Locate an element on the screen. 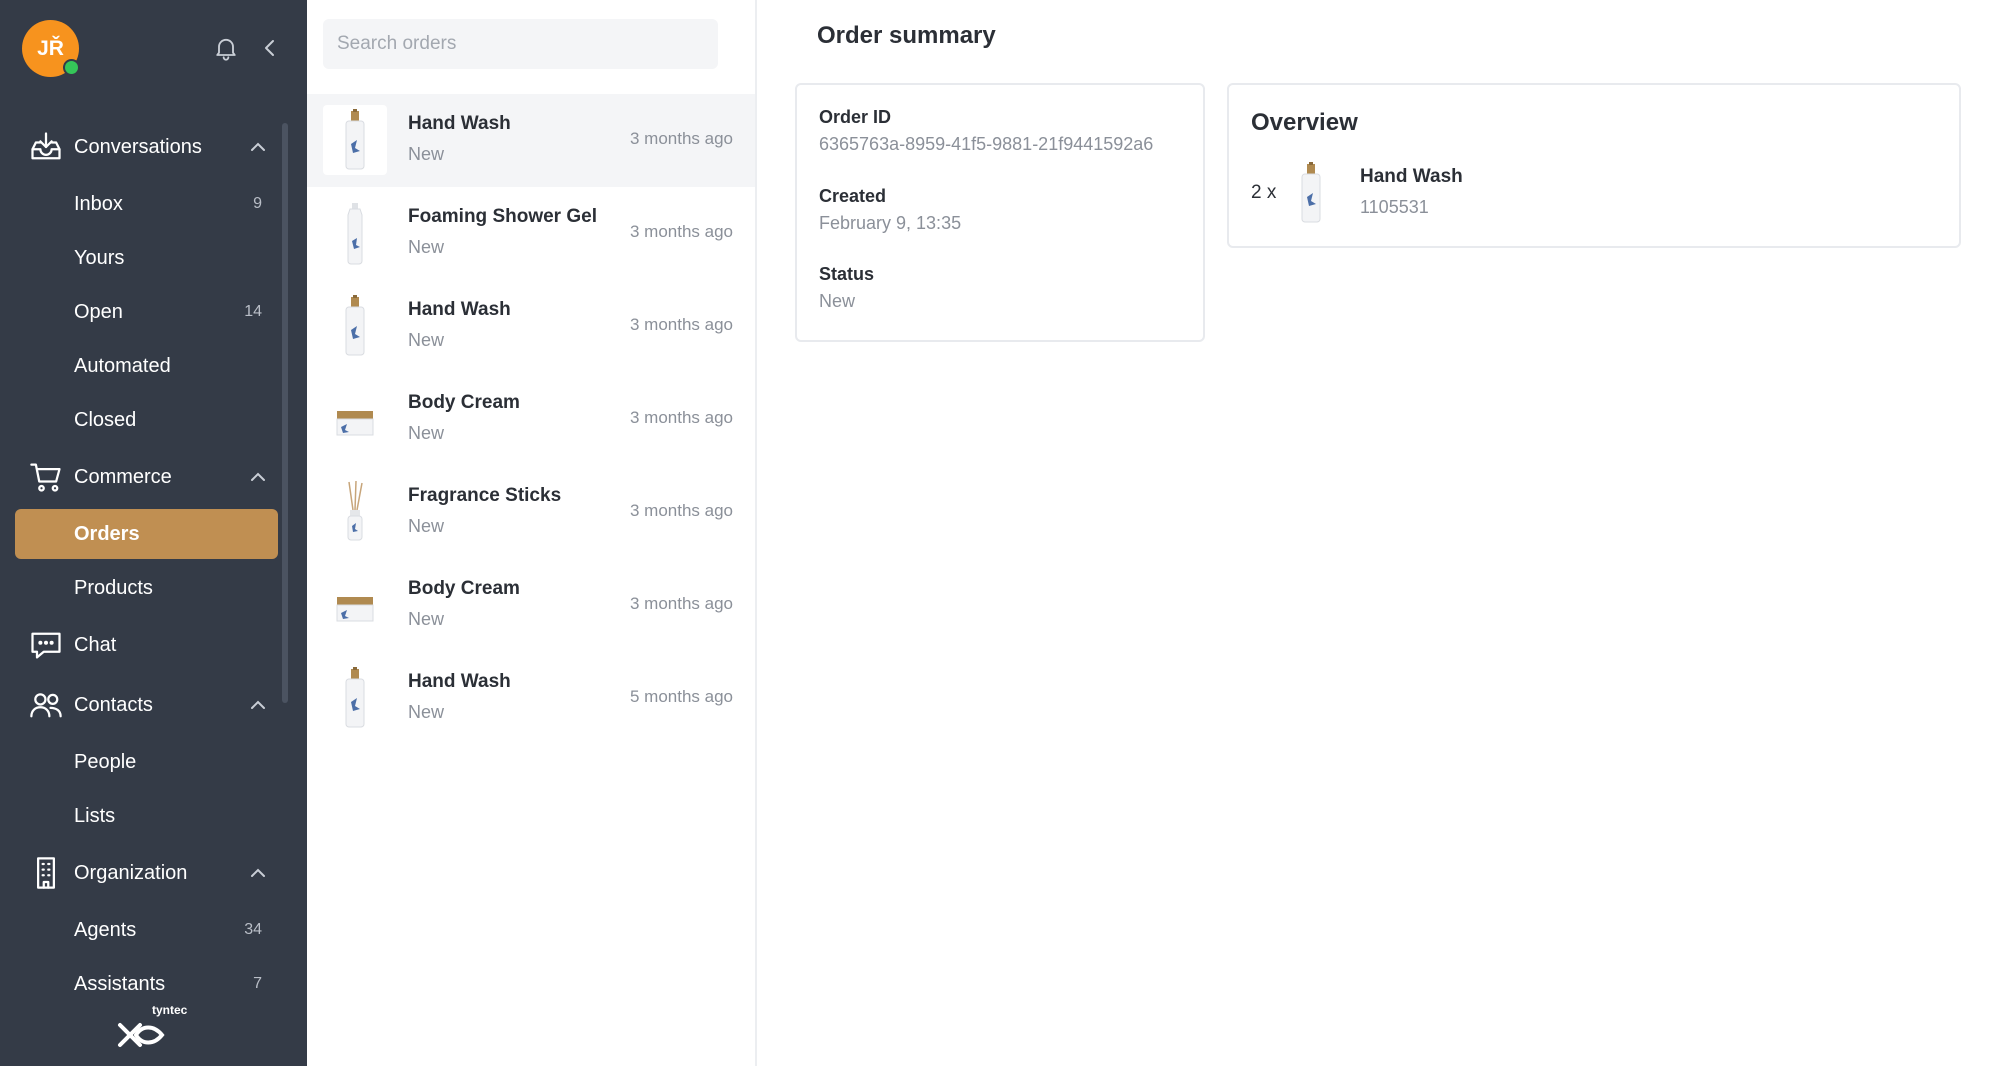 The width and height of the screenshot is (1999, 1066). avatar: JŘ is located at coordinates (51, 48).